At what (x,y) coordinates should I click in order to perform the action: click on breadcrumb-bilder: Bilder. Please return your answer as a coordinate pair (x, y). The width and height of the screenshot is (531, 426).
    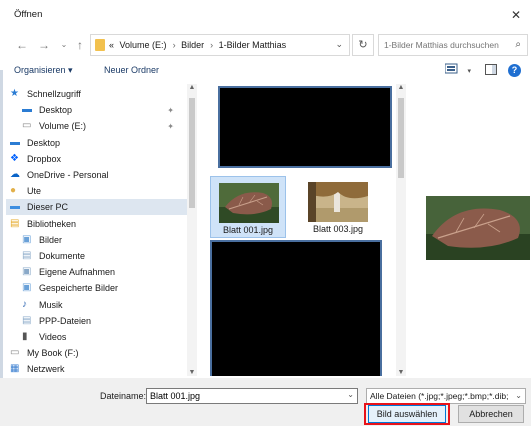
    Looking at the image, I should click on (192, 45).